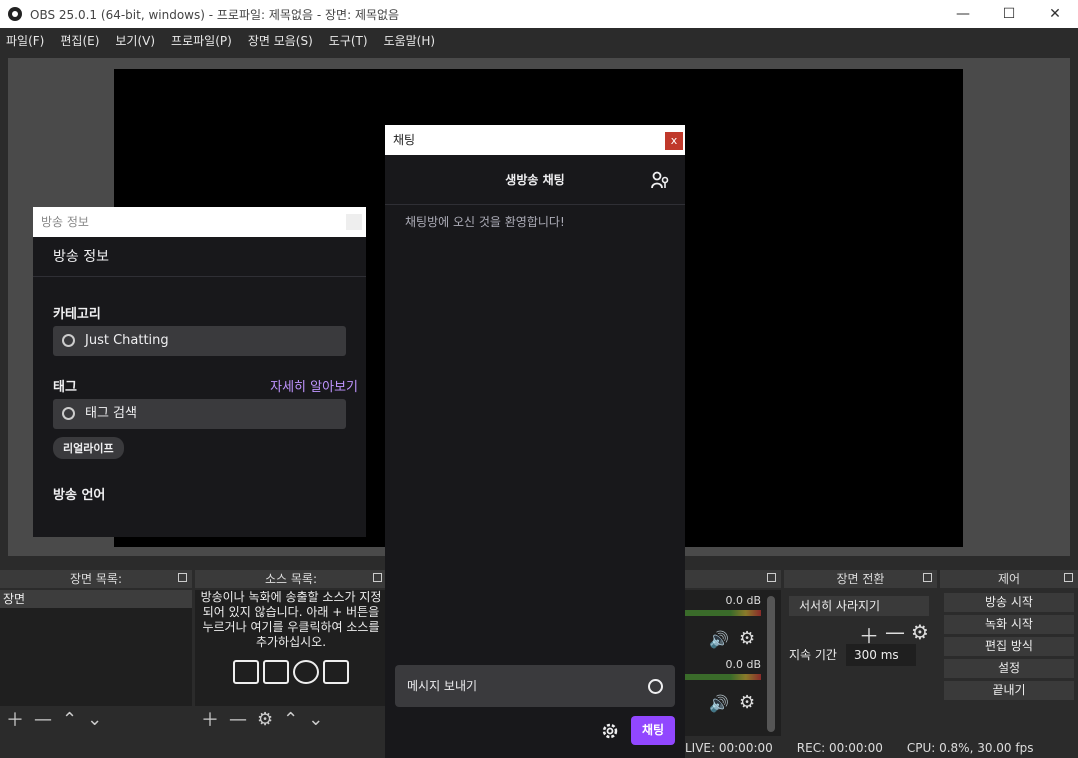 The height and width of the screenshot is (758, 1078). I want to click on mixer-scrollbar, so click(771, 664).